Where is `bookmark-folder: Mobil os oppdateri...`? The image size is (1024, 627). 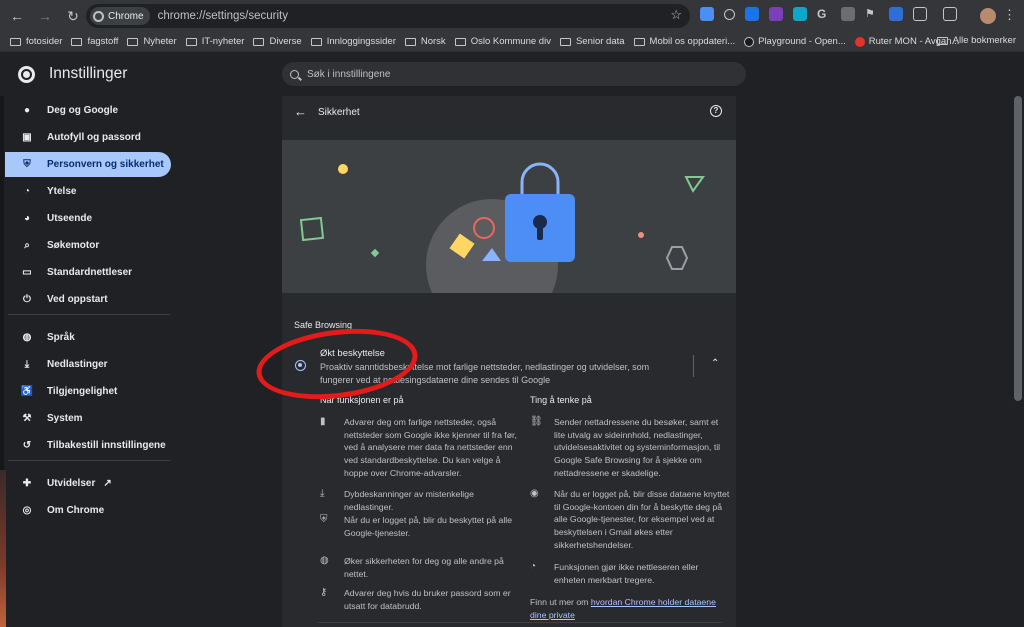 bookmark-folder: Mobil os oppdateri... is located at coordinates (684, 41).